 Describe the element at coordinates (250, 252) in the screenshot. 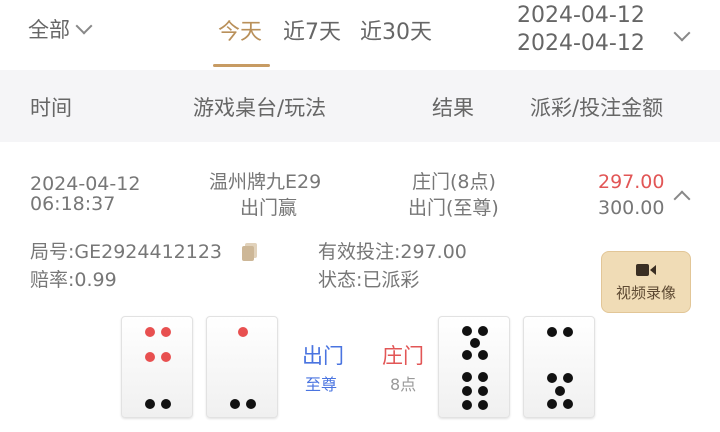

I see `copy-icon` at that location.